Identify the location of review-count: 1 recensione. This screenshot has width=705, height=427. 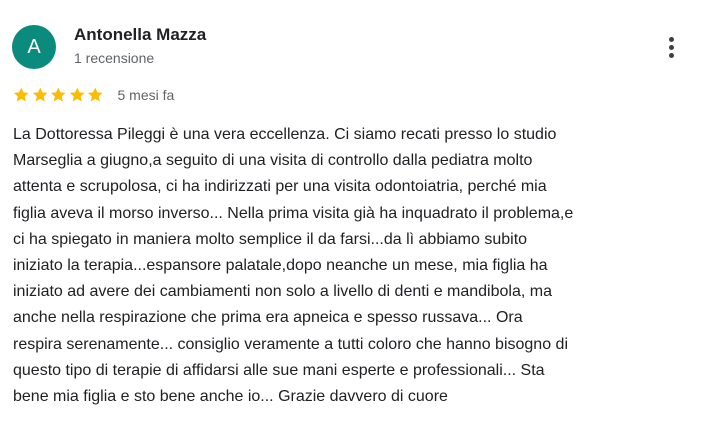
(114, 58).